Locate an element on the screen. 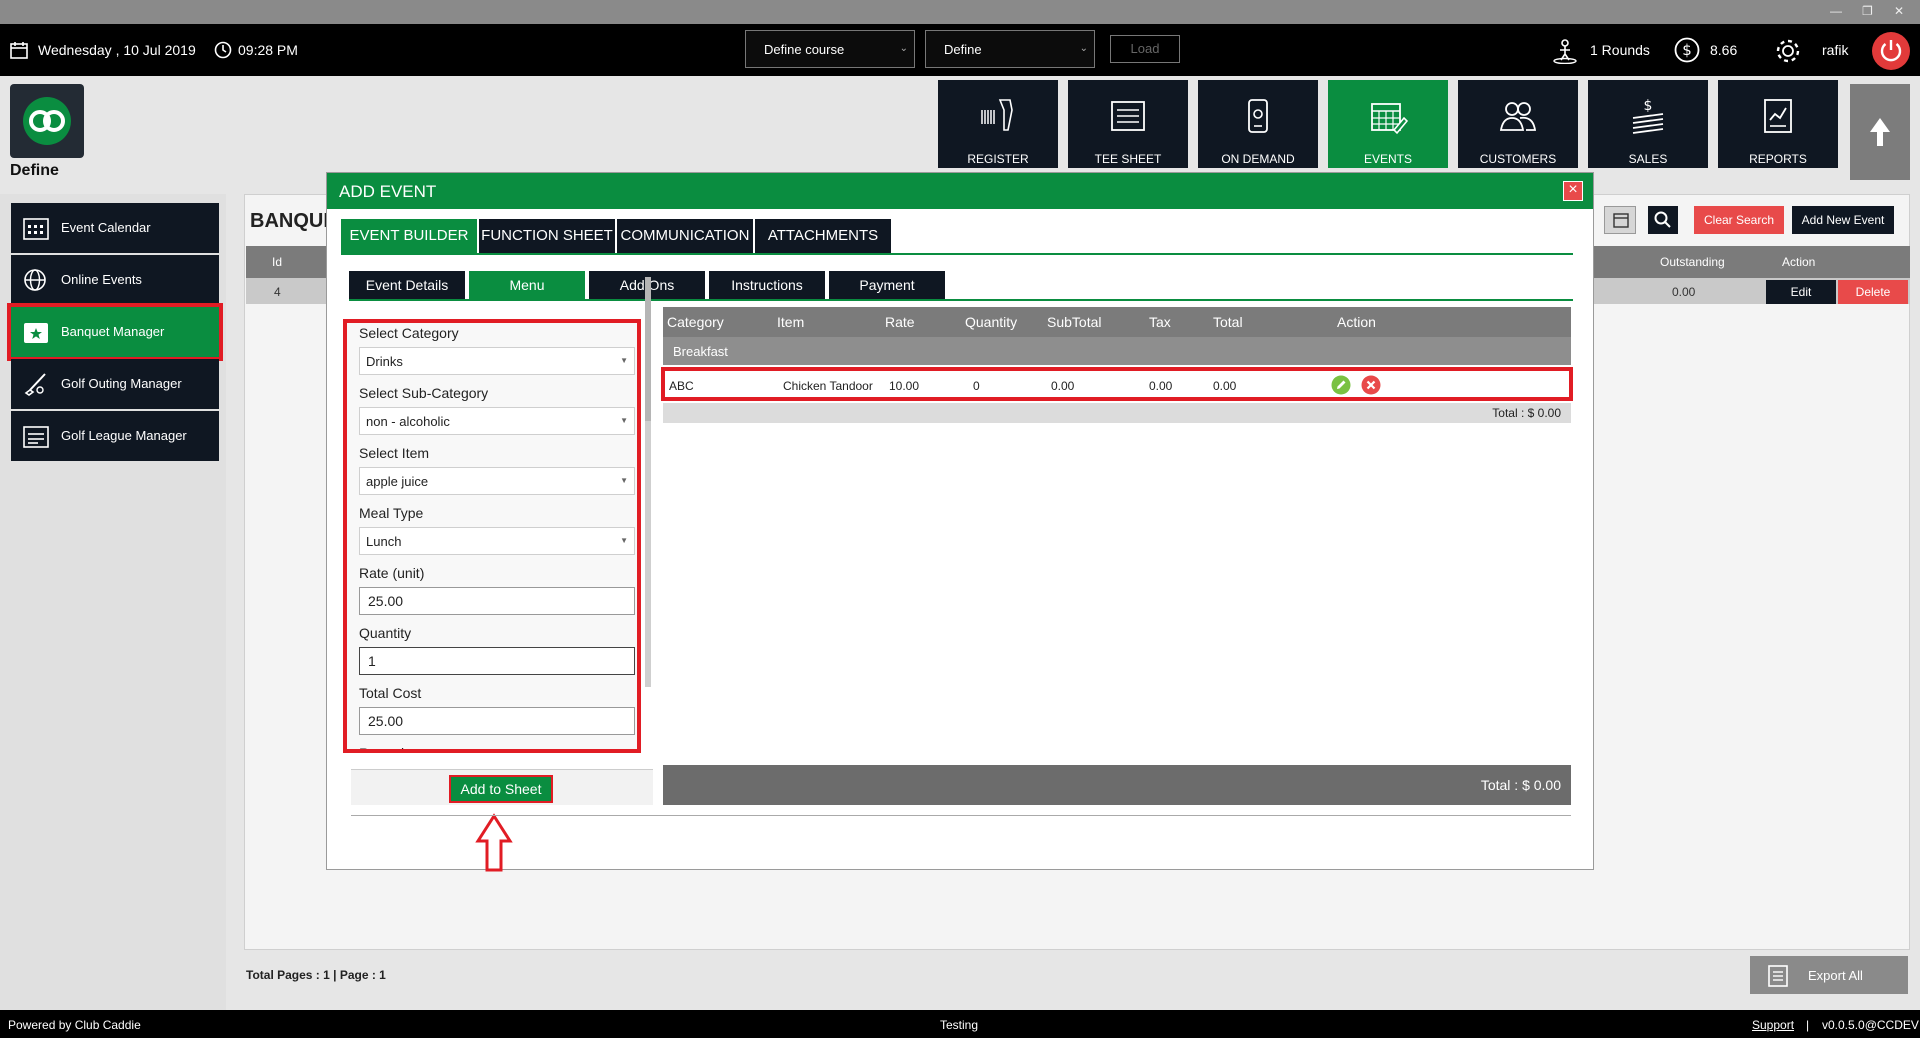 Image resolution: width=1920 pixels, height=1038 pixels. date-picker-button is located at coordinates (1620, 220).